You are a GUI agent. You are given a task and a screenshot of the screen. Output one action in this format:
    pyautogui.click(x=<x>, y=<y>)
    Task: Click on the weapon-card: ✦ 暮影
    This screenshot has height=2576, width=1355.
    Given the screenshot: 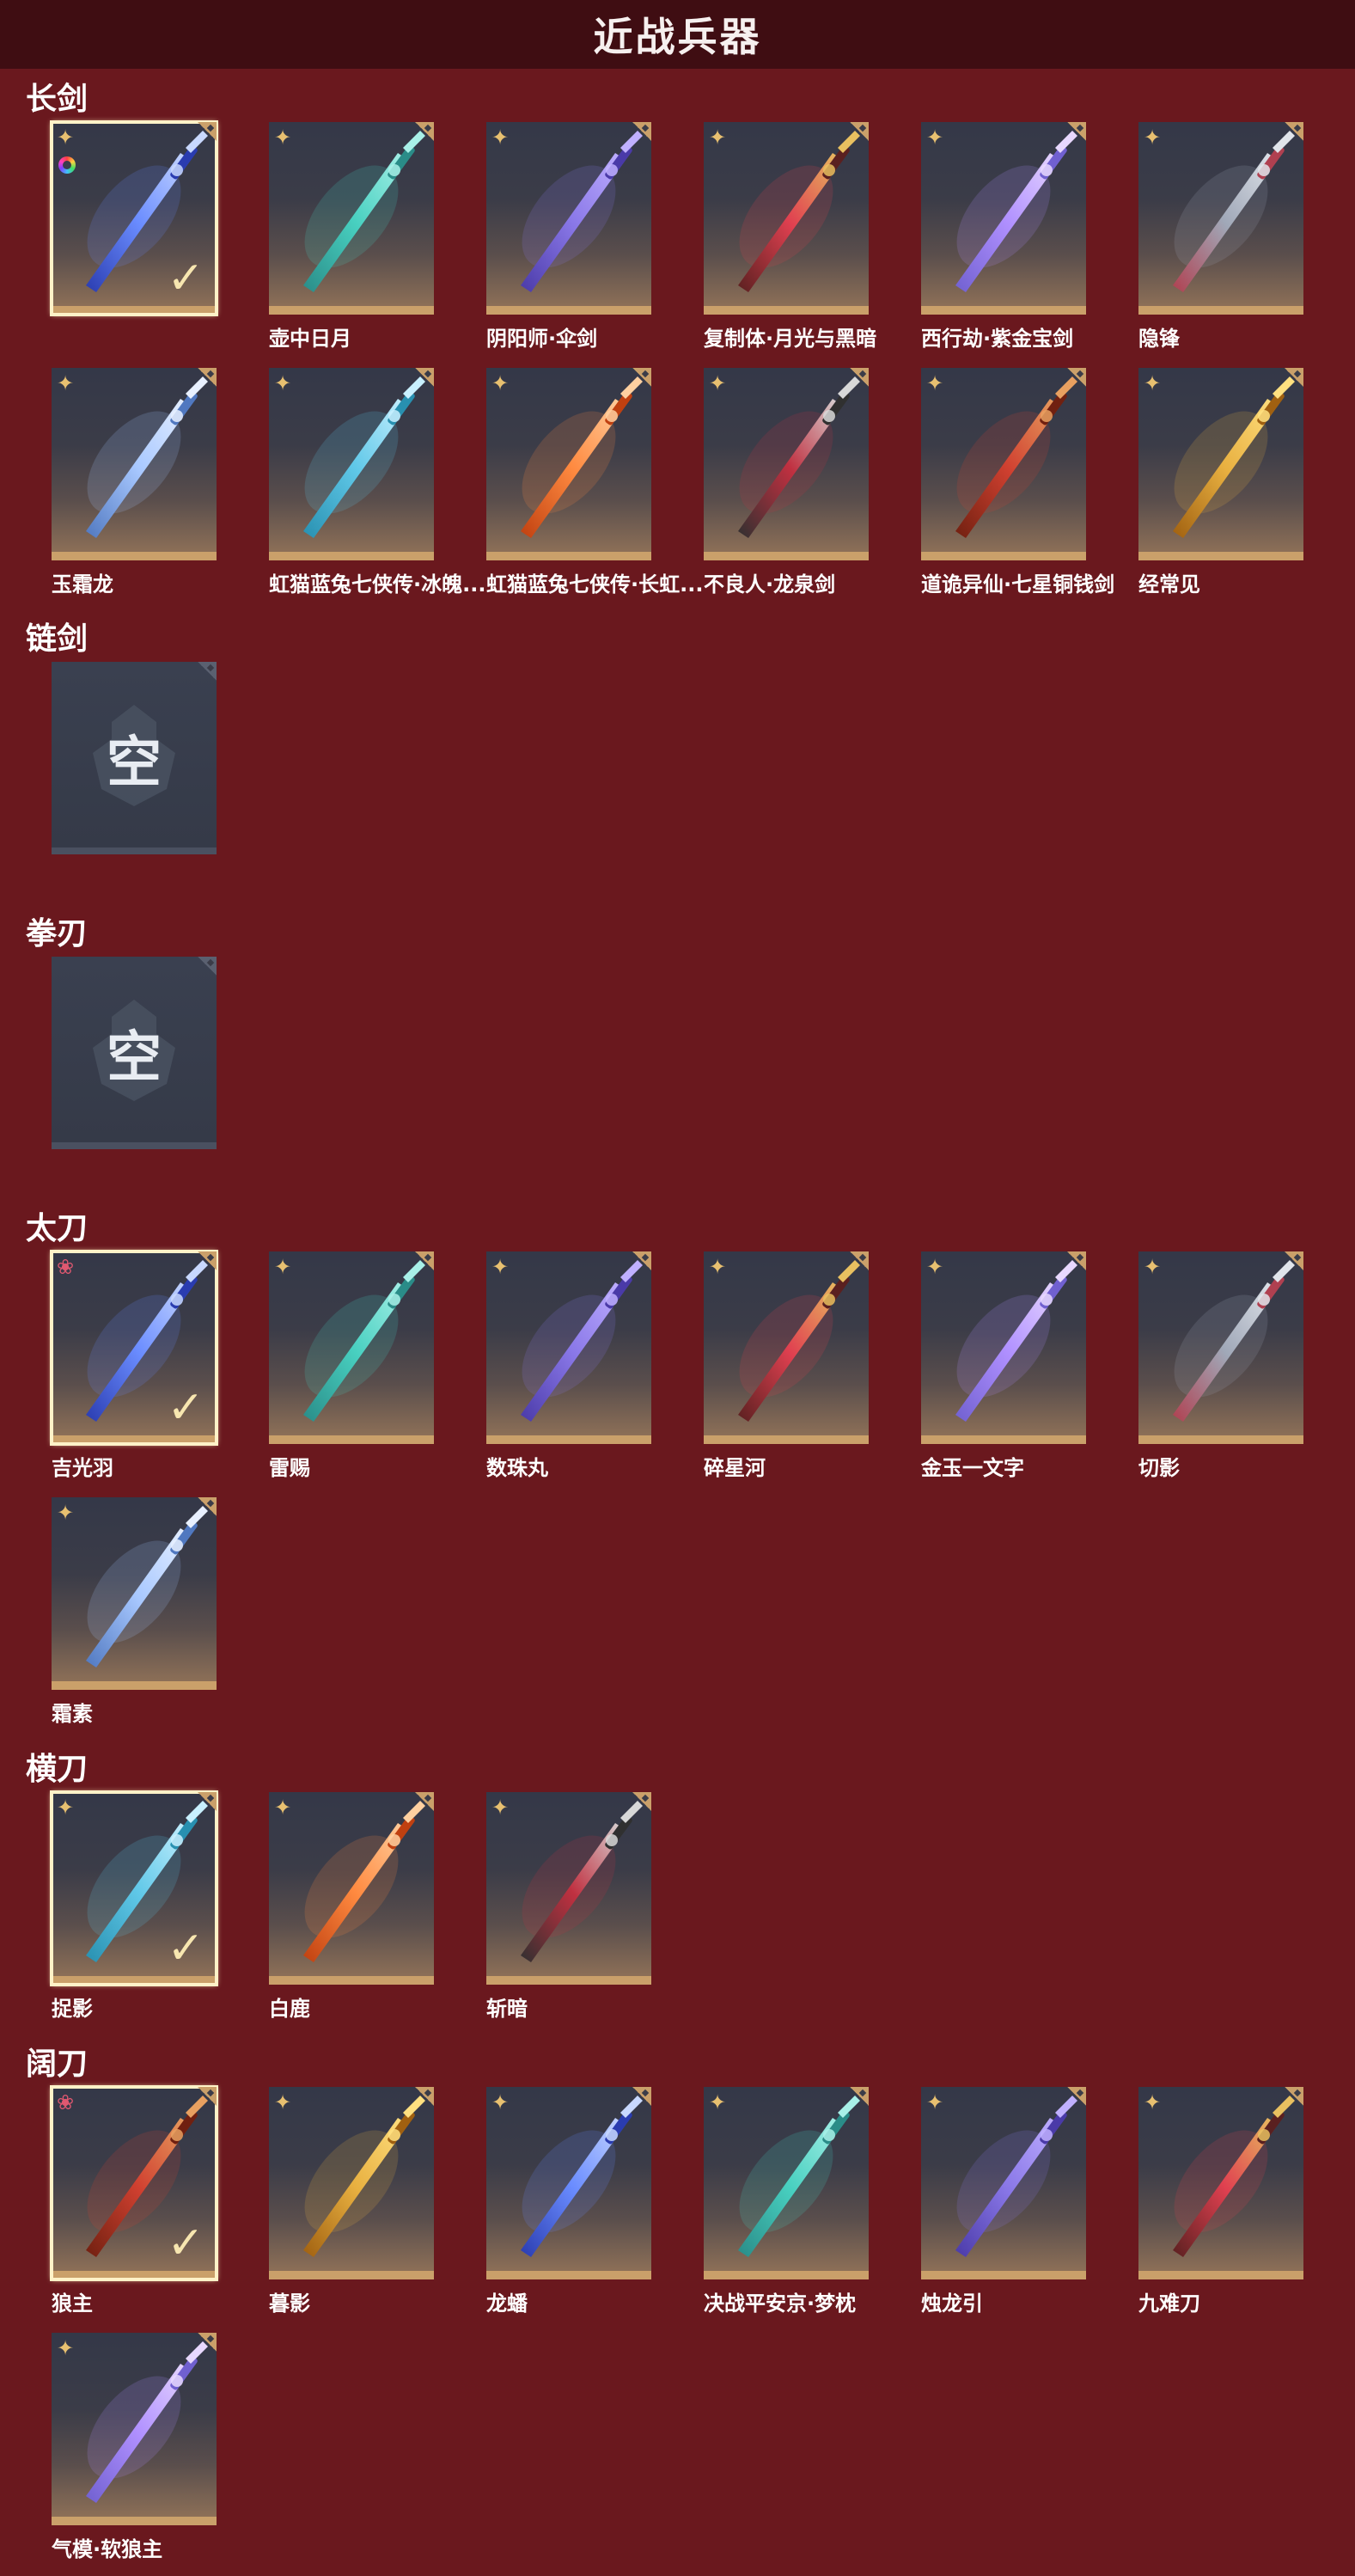 What is the action you would take?
    pyautogui.click(x=351, y=2201)
    